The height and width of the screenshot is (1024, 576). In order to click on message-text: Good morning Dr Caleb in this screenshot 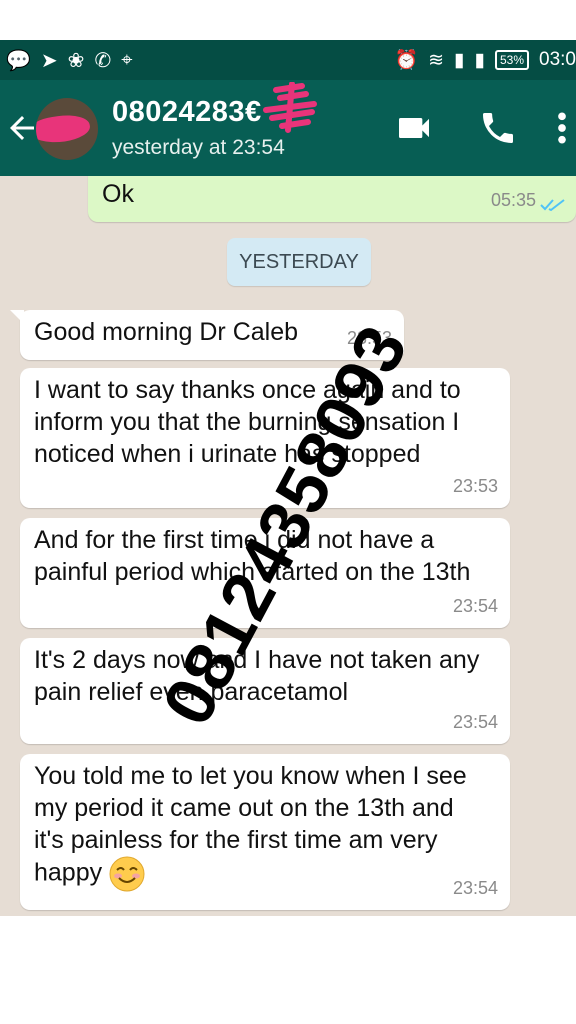, I will do `click(166, 332)`.